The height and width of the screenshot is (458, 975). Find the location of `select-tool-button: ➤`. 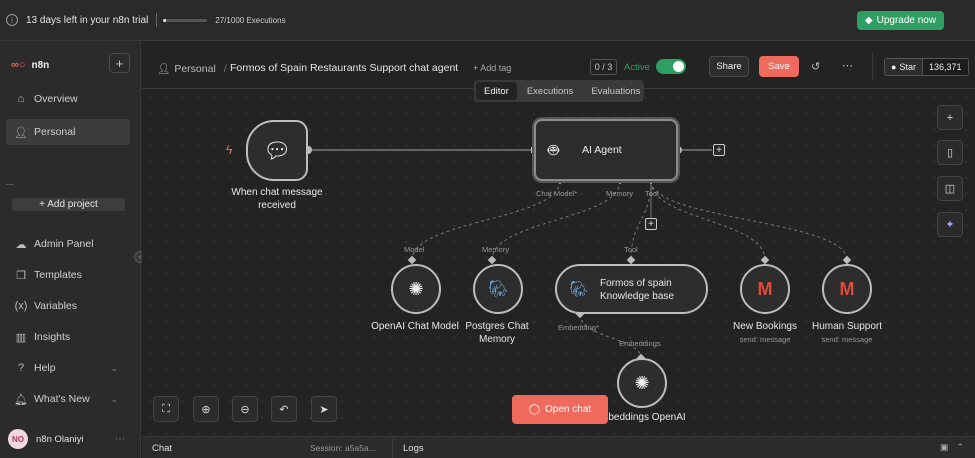

select-tool-button: ➤ is located at coordinates (324, 409).